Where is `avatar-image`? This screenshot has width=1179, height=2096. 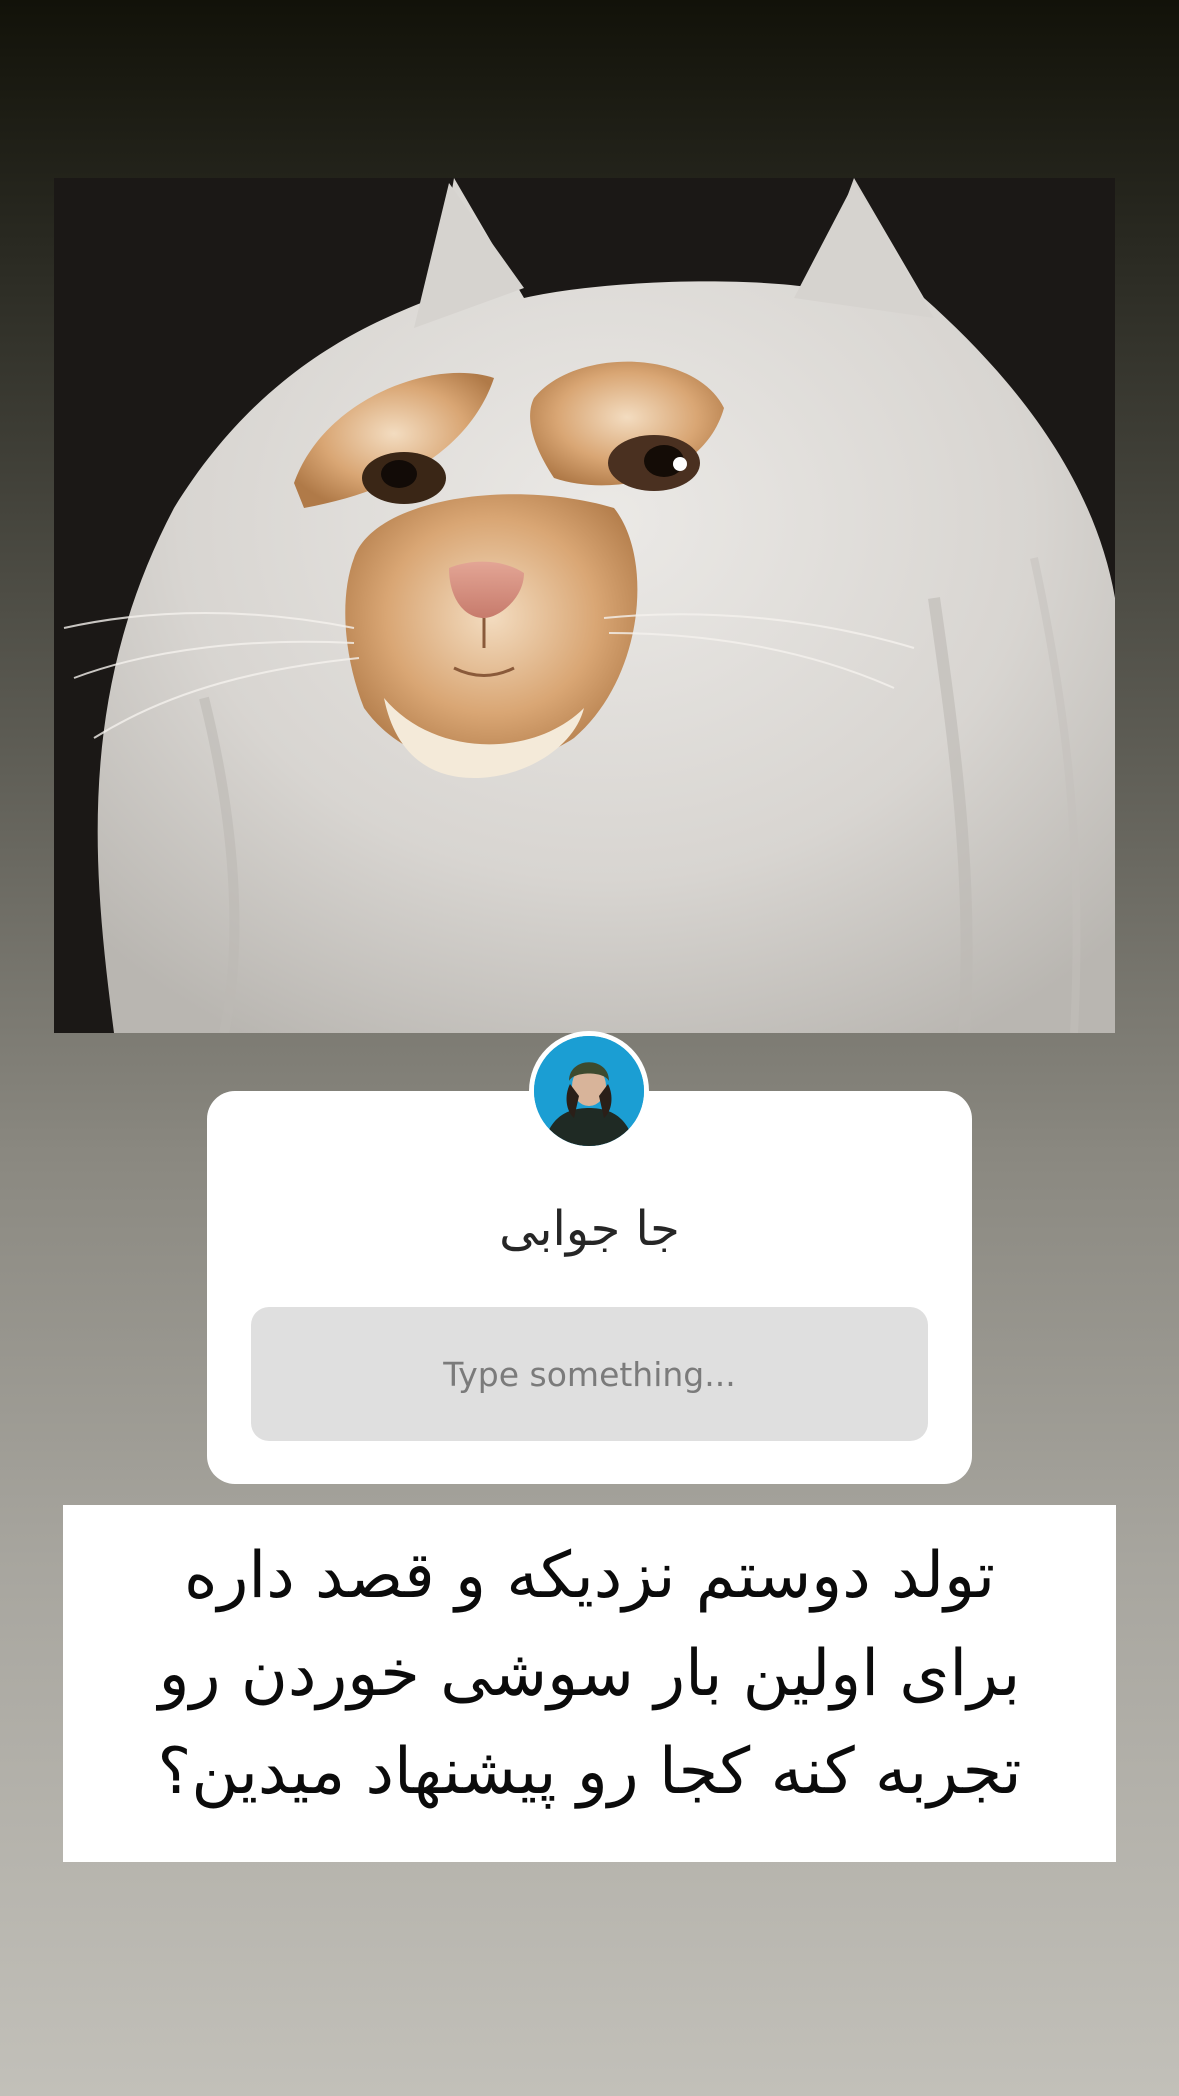
avatar-image is located at coordinates (589, 1091).